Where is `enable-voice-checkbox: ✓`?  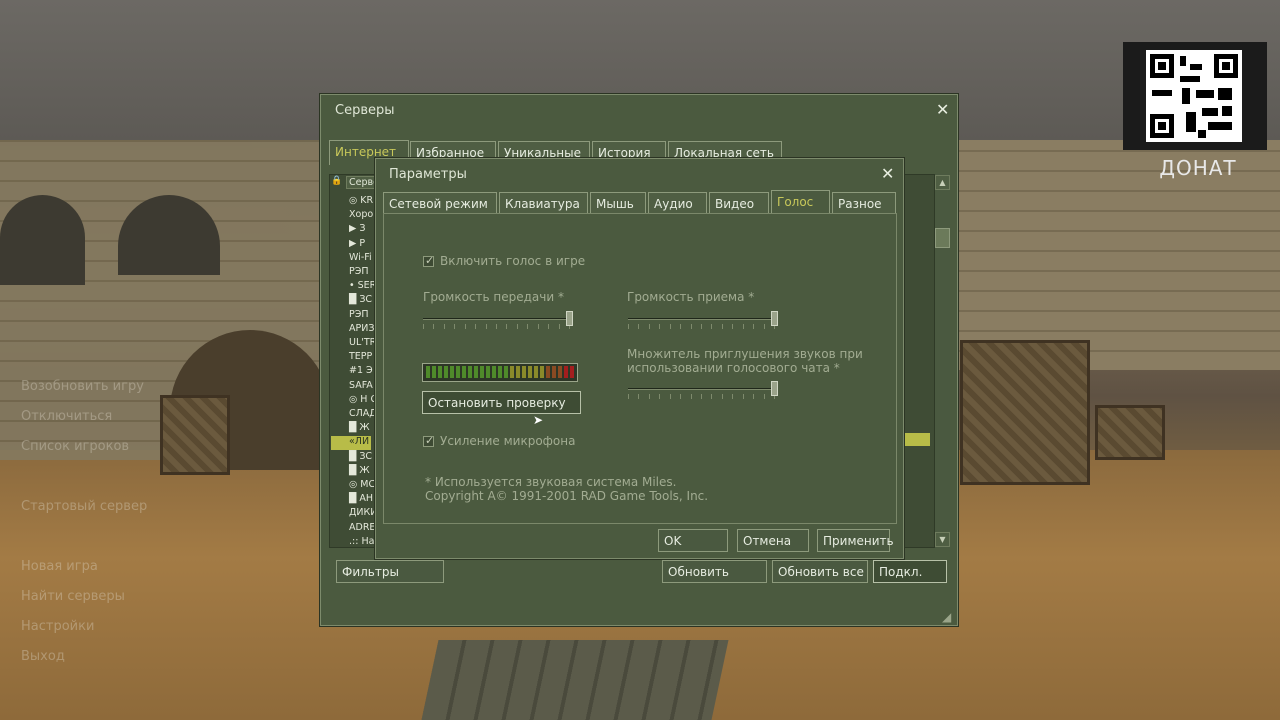 enable-voice-checkbox: ✓ is located at coordinates (428, 260).